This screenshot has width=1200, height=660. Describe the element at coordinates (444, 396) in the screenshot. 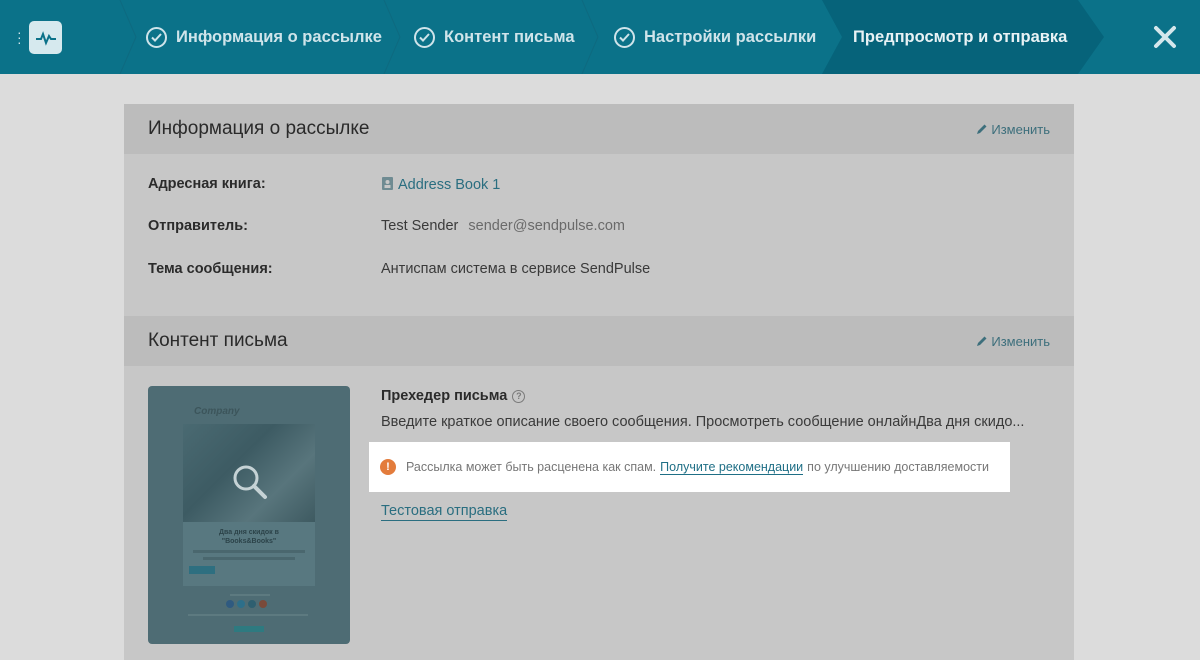

I see `preheader-label-text: Прехедер письма` at that location.